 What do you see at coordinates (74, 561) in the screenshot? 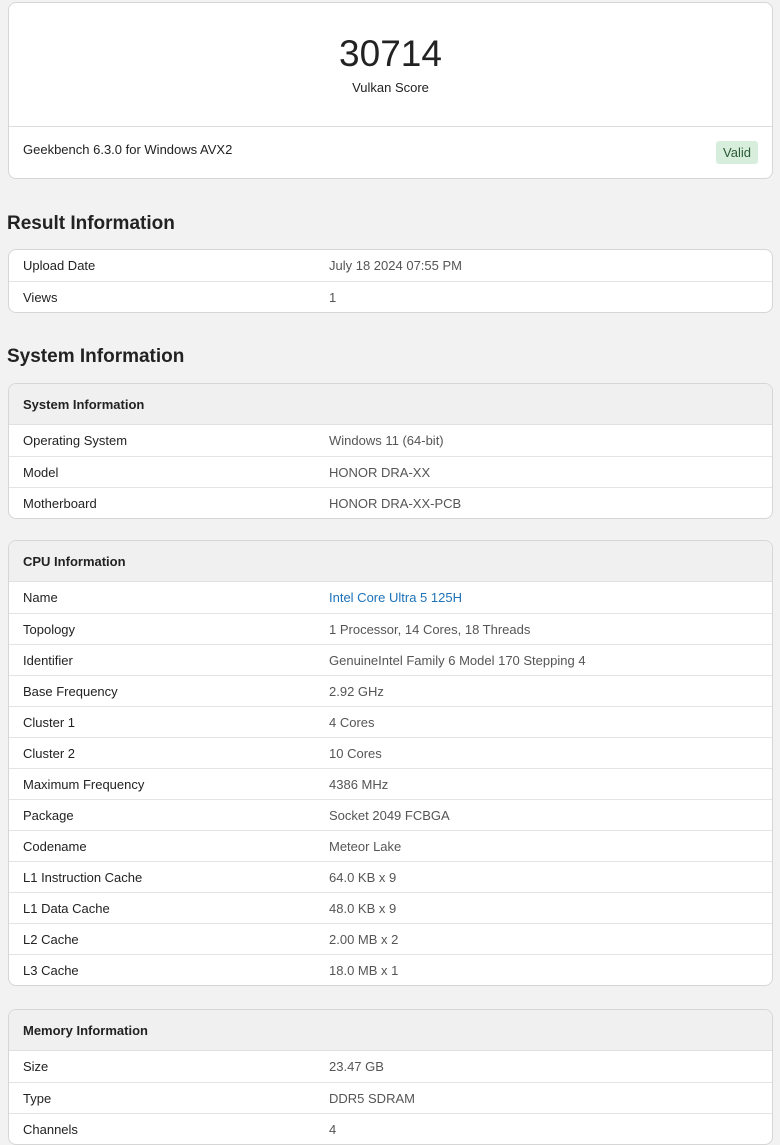
I see `table-title: CPU Information` at bounding box center [74, 561].